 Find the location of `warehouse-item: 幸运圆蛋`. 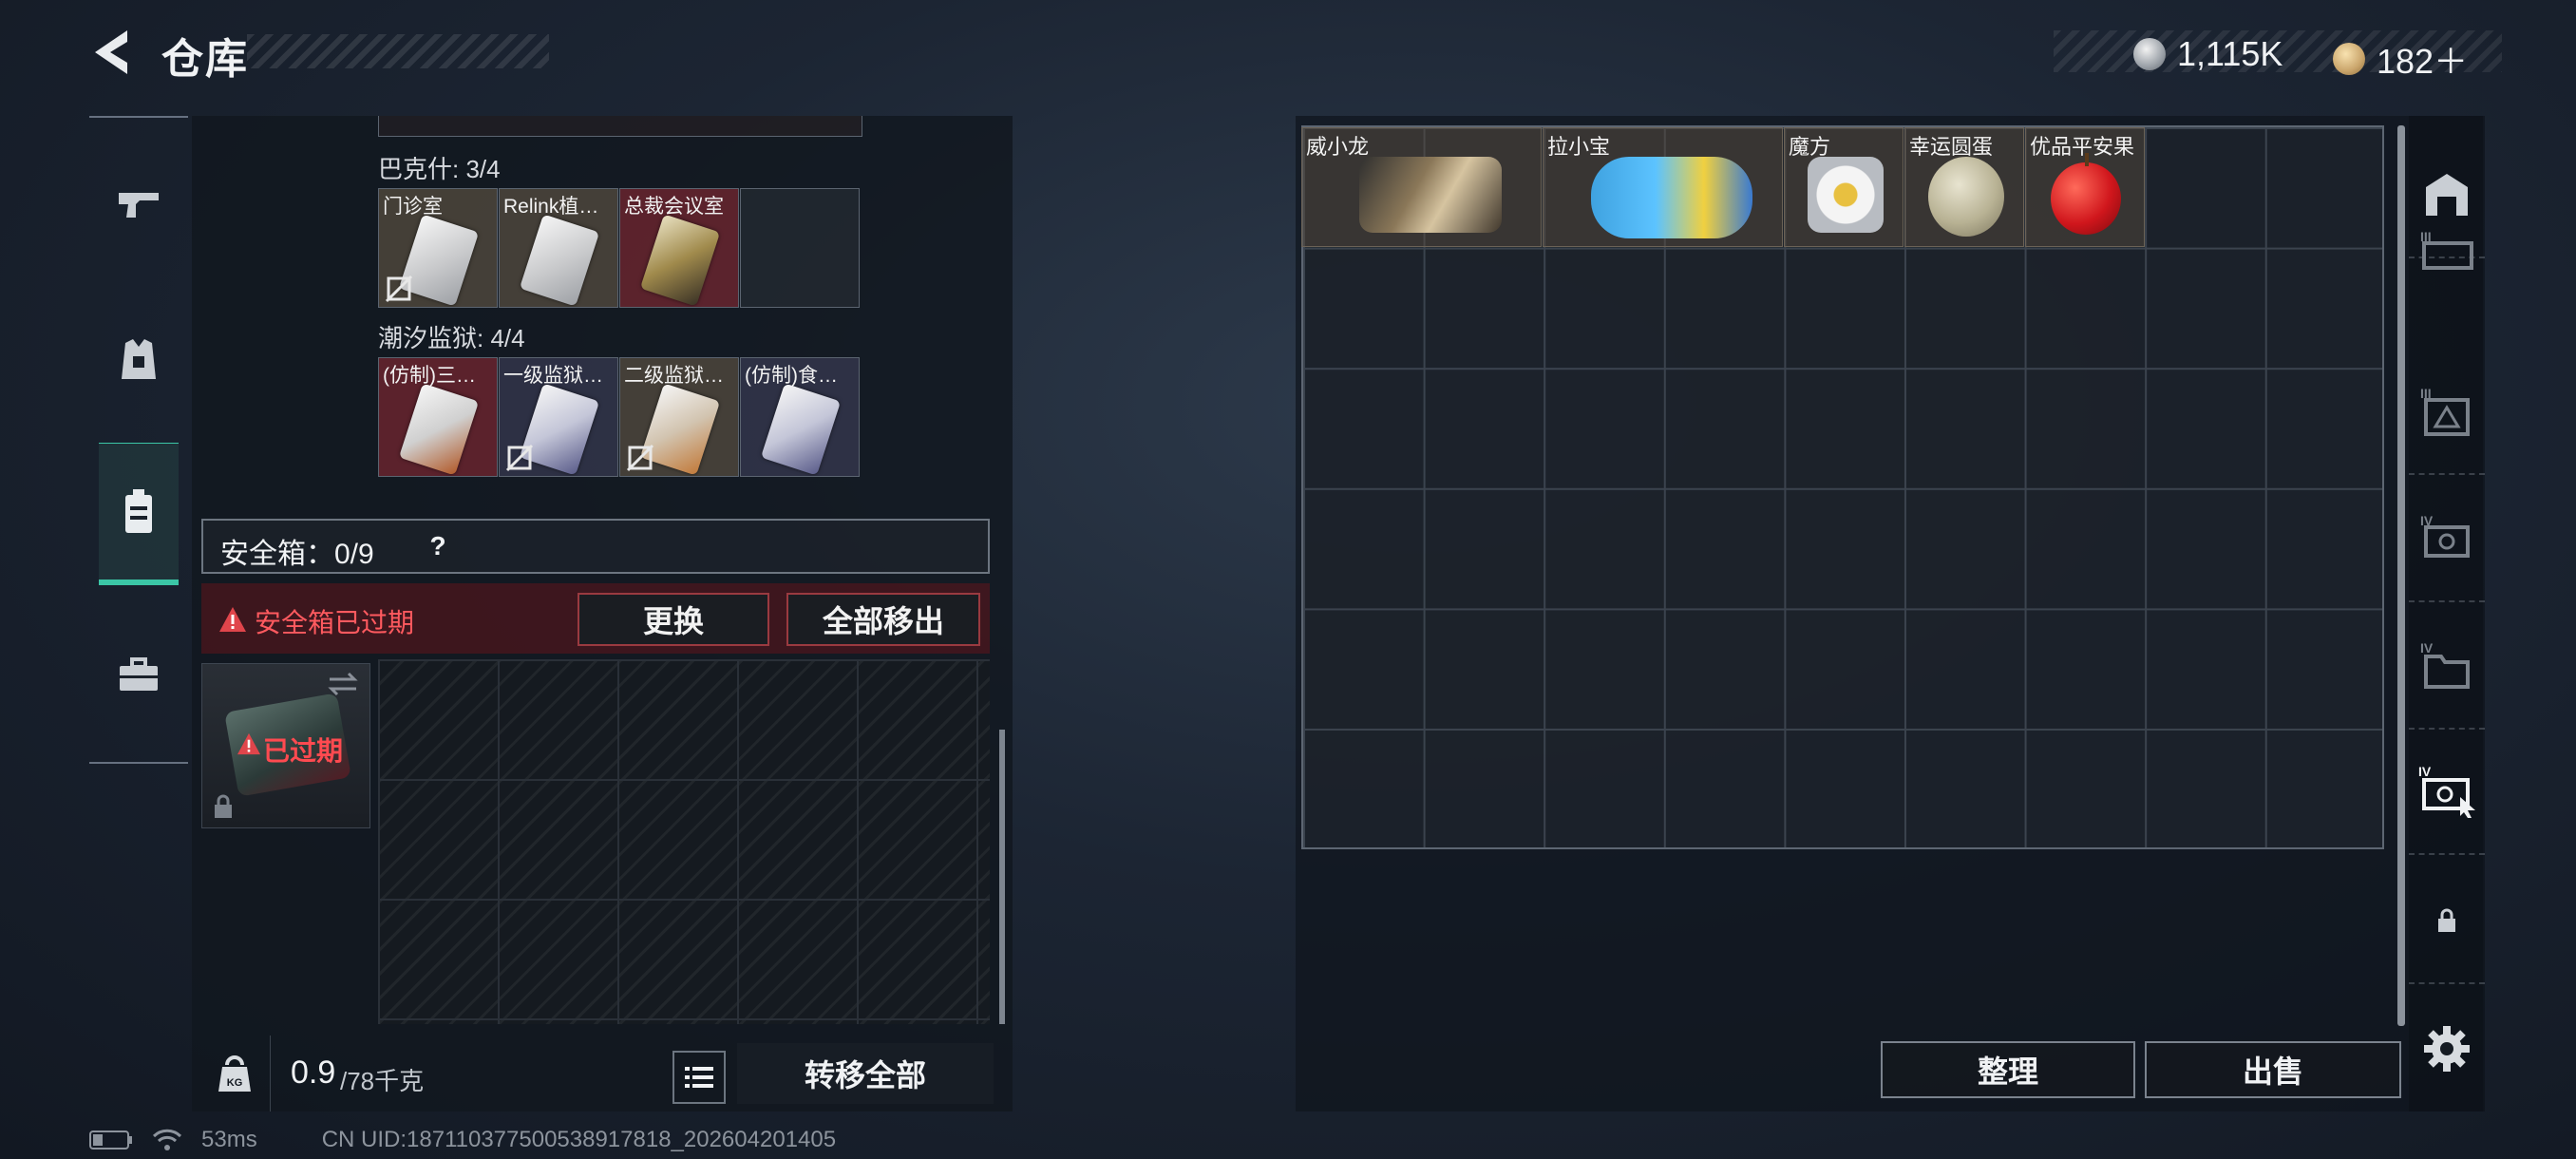

warehouse-item: 幸运圆蛋 is located at coordinates (1964, 187).